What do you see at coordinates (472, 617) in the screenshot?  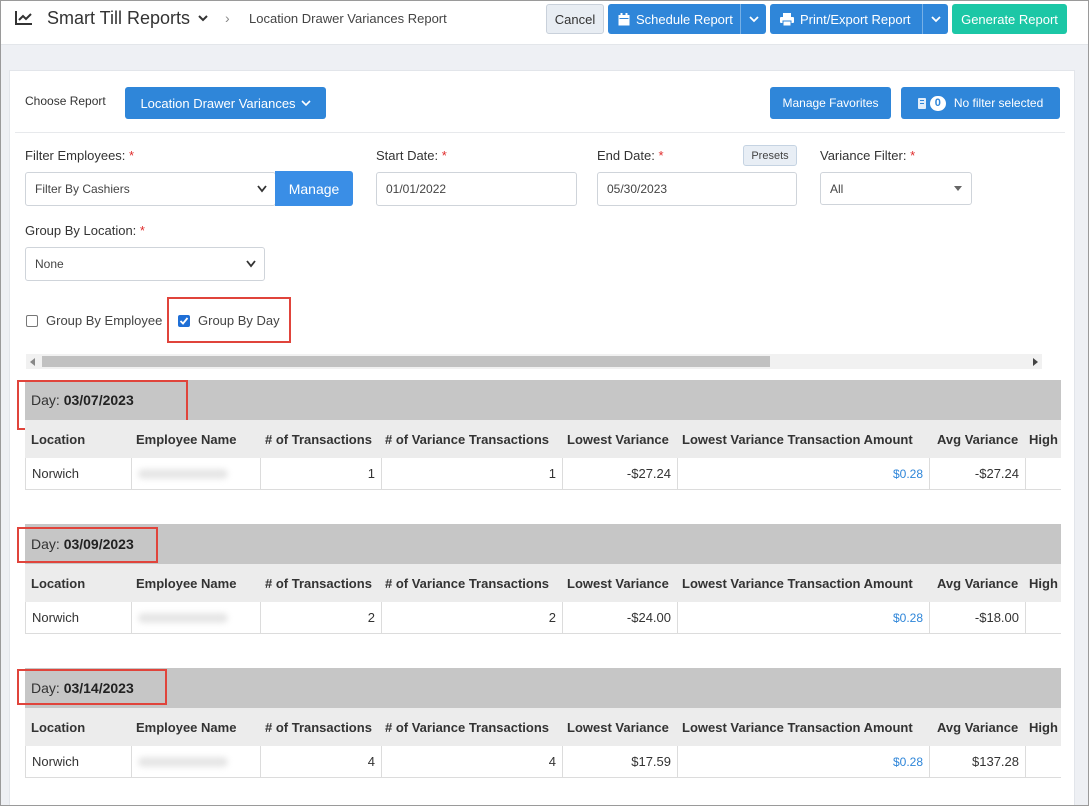 I see `cell-variance-transactions: 2` at bounding box center [472, 617].